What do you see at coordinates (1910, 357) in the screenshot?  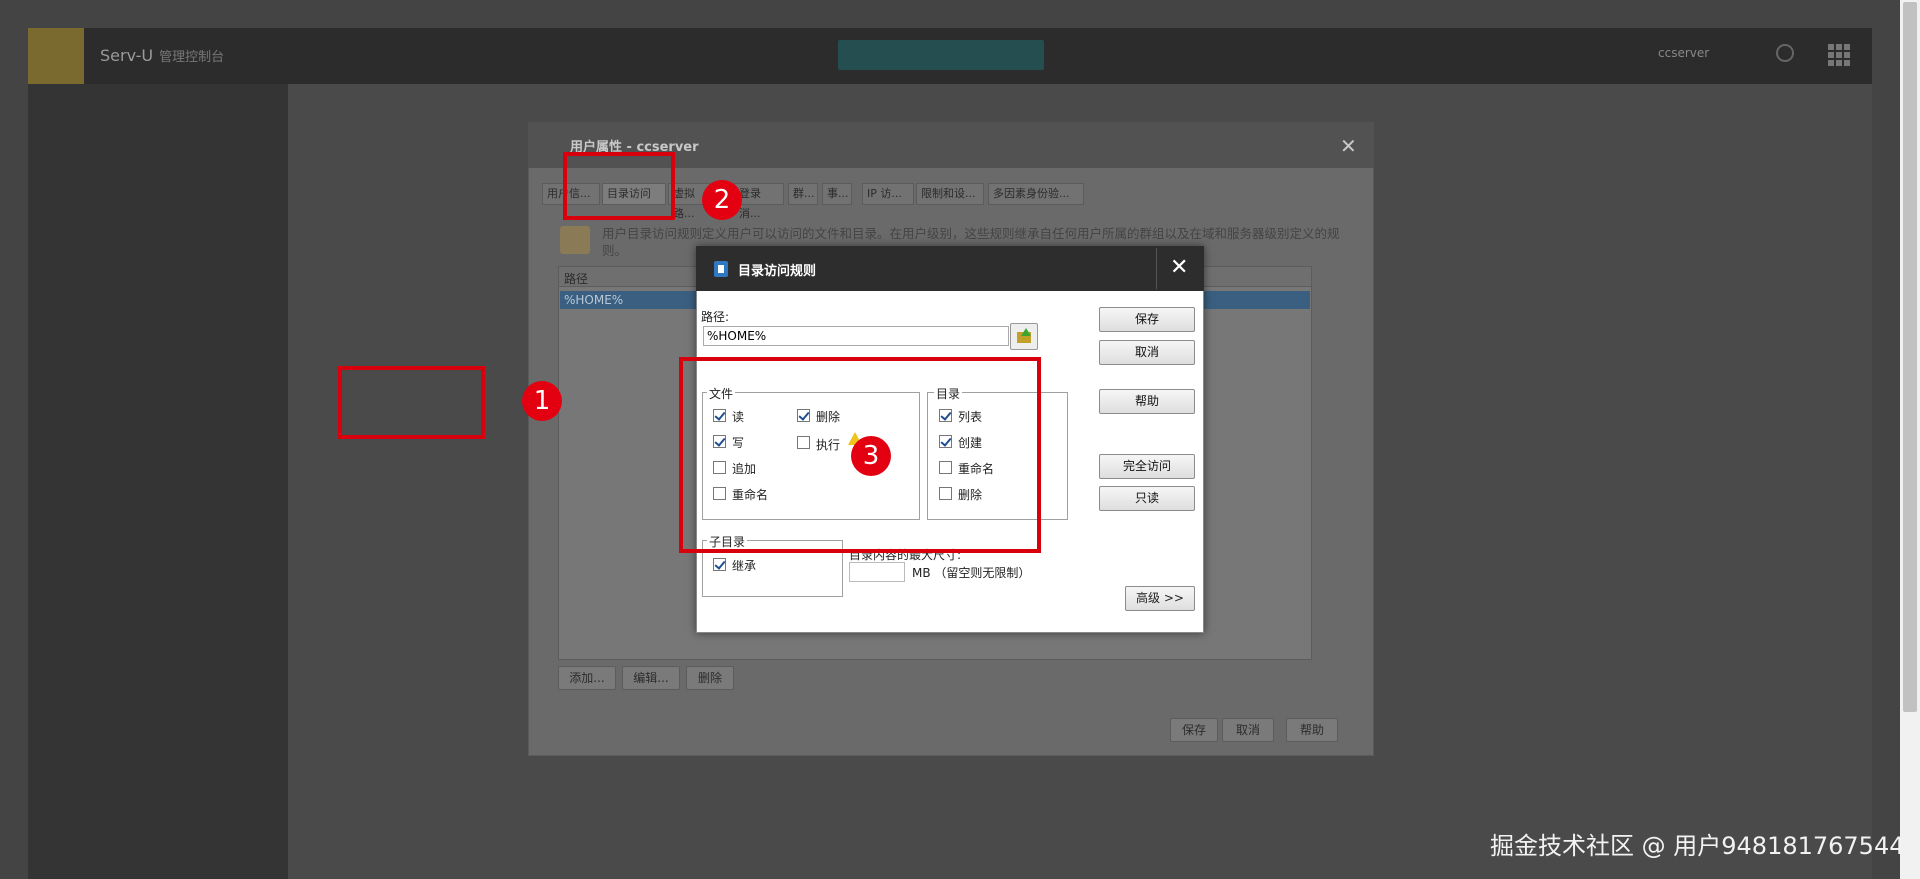 I see `page-scrollbar-thumb` at bounding box center [1910, 357].